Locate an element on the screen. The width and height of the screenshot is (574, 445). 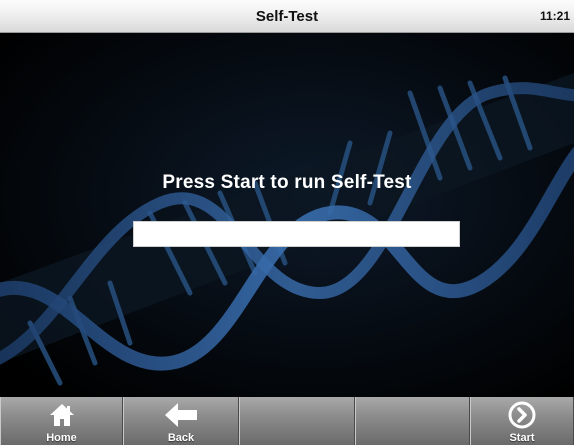
back-button: Back is located at coordinates (181, 421).